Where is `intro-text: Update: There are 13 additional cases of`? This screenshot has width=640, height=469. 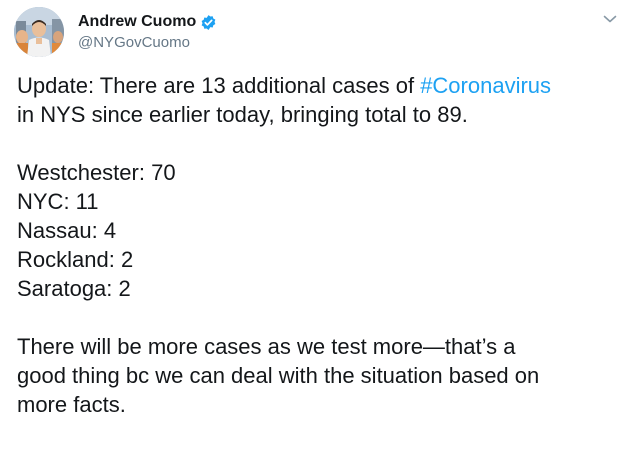 intro-text: Update: There are 13 additional cases of is located at coordinates (219, 85).